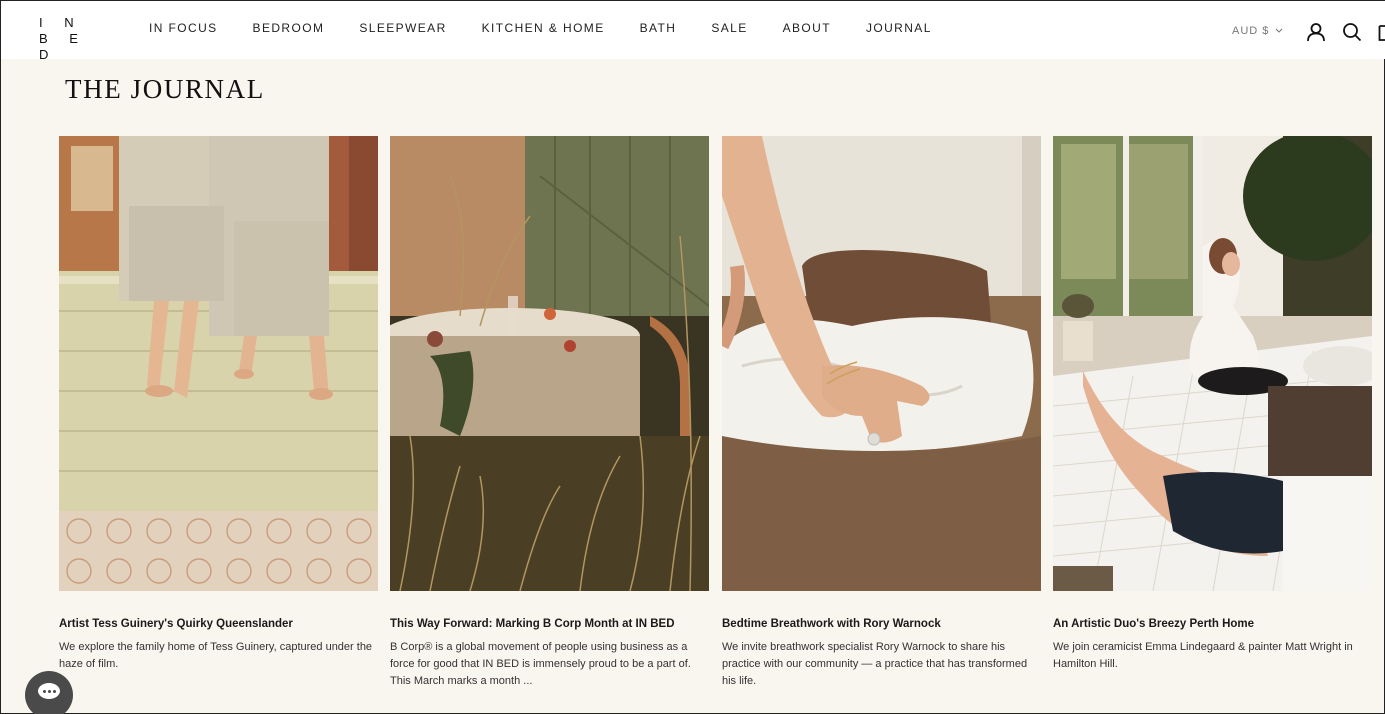  What do you see at coordinates (183, 28) in the screenshot?
I see `nav-item-in-focus: IN FOCUS` at bounding box center [183, 28].